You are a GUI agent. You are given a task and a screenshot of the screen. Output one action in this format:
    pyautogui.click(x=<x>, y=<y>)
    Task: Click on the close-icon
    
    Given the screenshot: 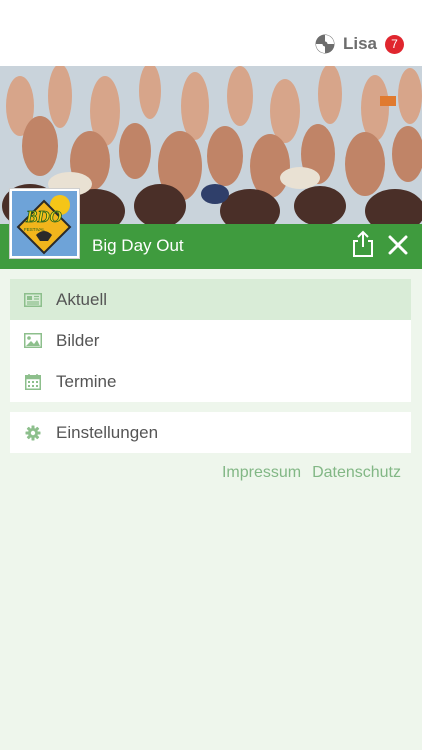 What is the action you would take?
    pyautogui.click(x=398, y=245)
    